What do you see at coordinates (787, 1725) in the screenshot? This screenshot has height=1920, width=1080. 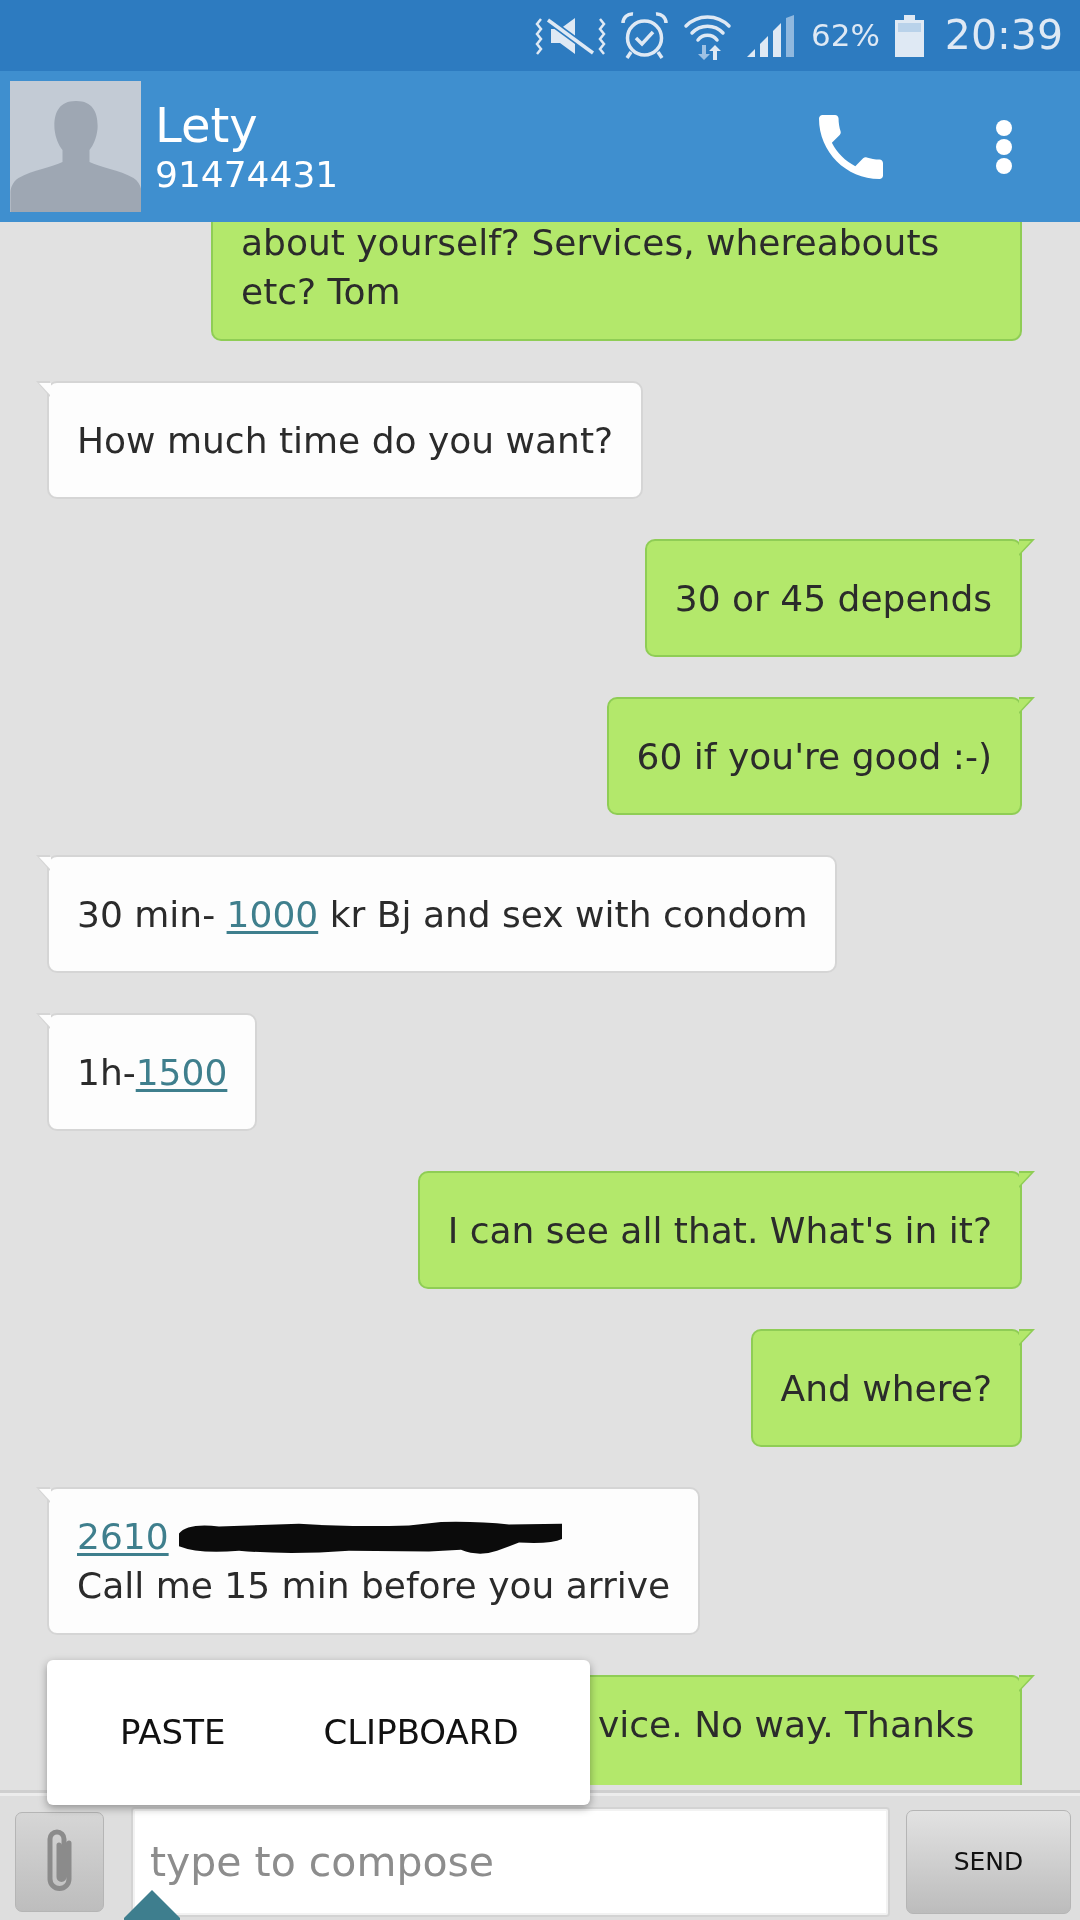 I see `message-text: vice. No way. Thanks` at bounding box center [787, 1725].